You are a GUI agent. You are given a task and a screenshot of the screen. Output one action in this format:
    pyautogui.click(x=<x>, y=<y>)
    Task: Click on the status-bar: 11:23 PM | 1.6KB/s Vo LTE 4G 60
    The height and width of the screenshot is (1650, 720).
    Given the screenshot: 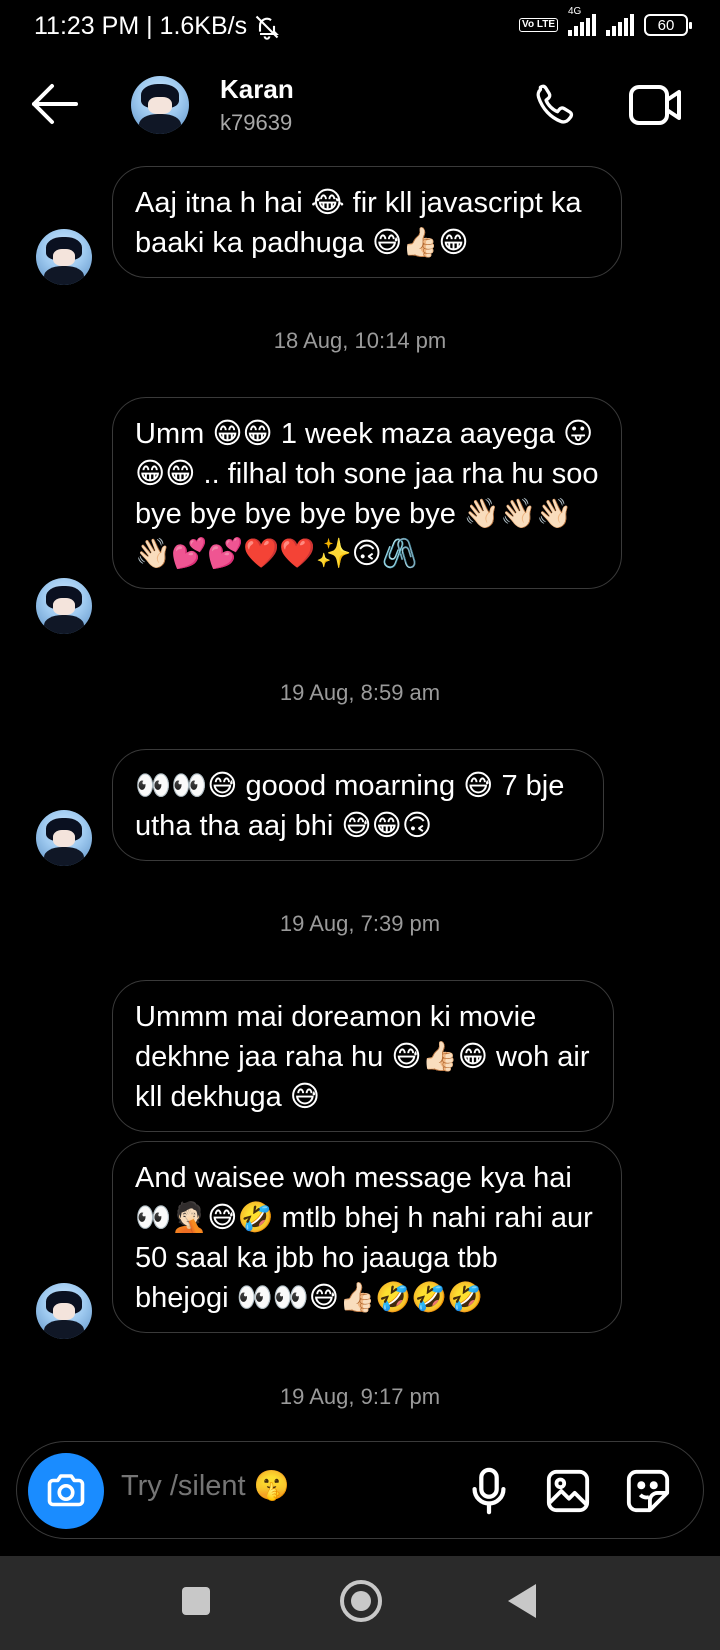 What is the action you would take?
    pyautogui.click(x=360, y=28)
    